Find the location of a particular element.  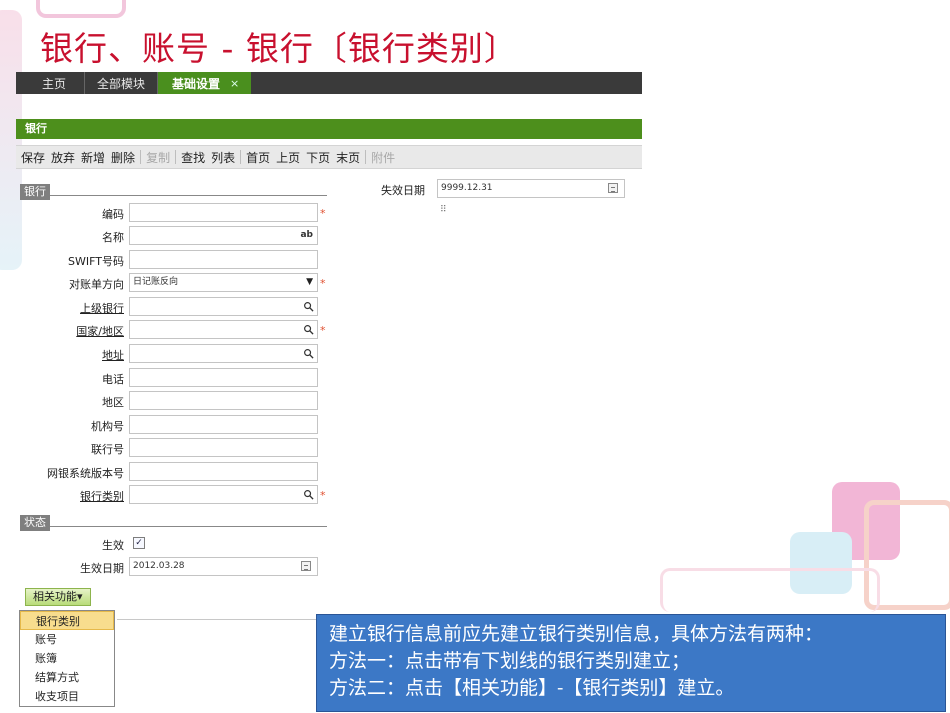

menu-item-ledger: 账簿 is located at coordinates (67, 658).